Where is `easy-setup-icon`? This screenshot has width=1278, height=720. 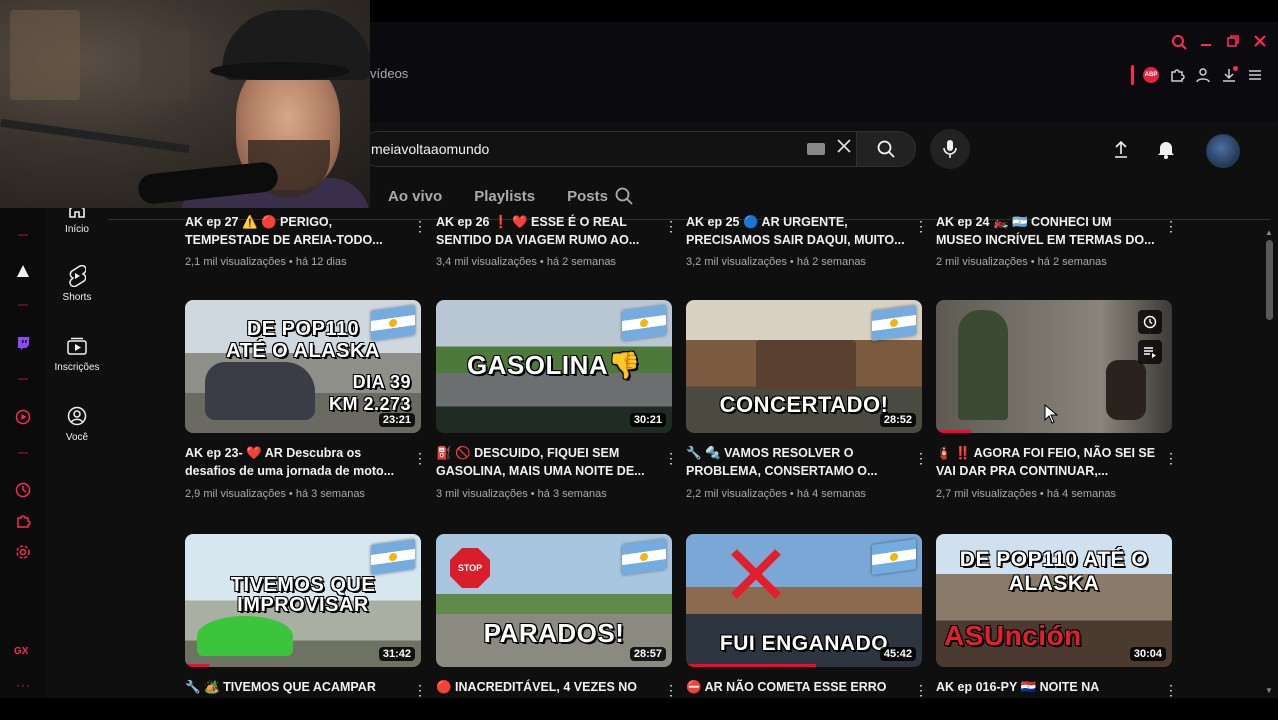 easy-setup-icon is located at coordinates (1255, 75).